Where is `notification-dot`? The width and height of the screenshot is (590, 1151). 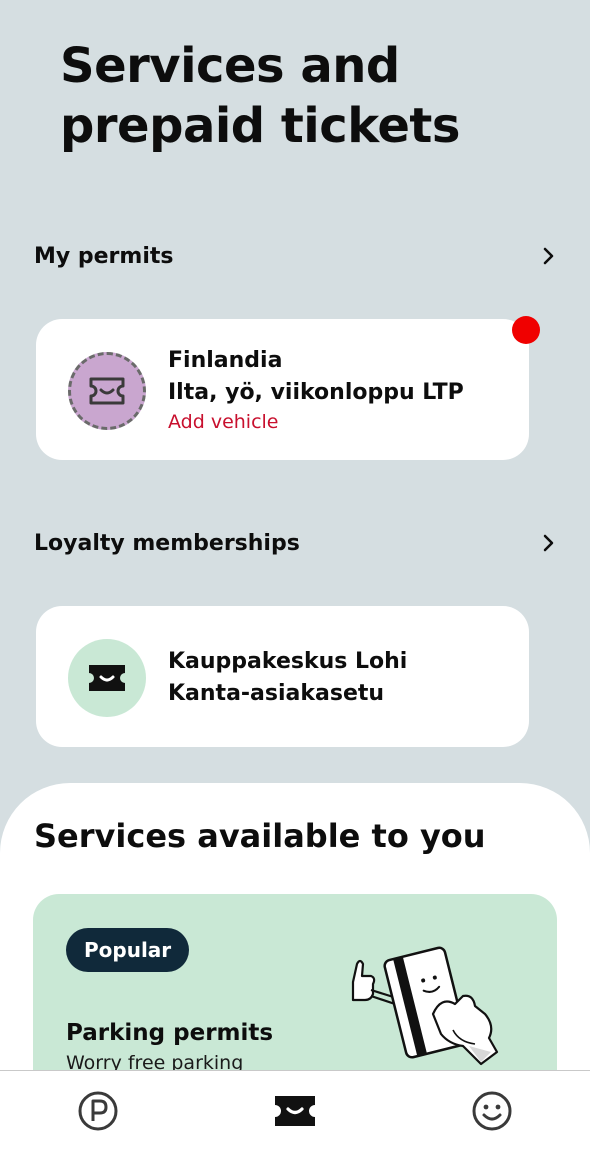
notification-dot is located at coordinates (526, 330).